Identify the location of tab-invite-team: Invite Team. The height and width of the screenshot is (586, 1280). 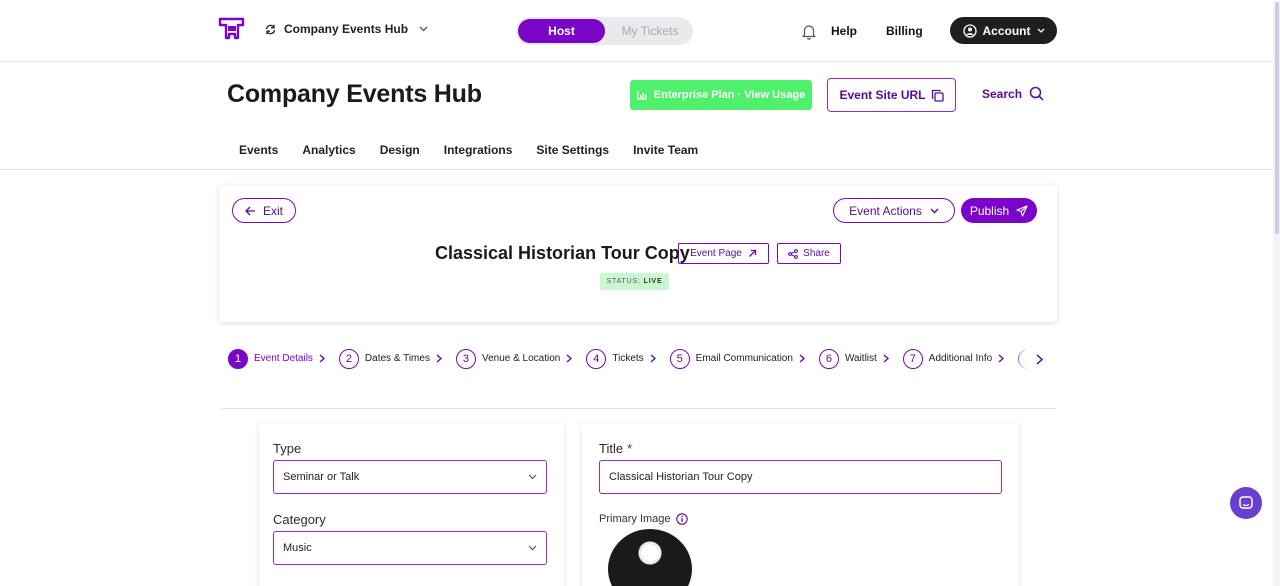
(665, 150).